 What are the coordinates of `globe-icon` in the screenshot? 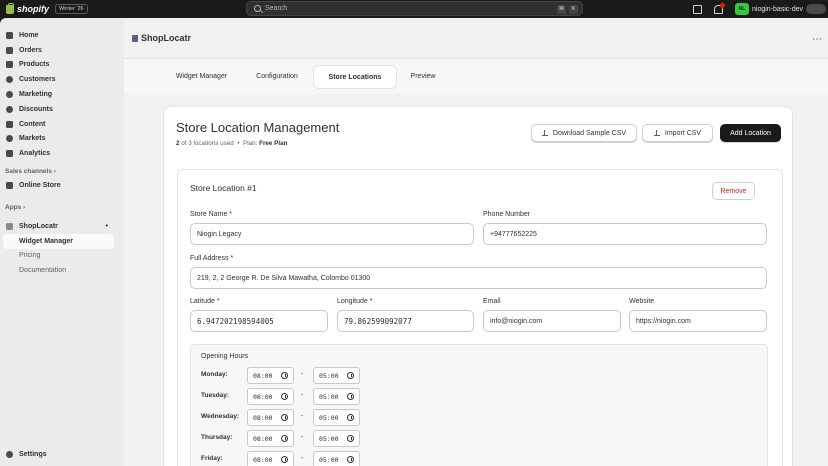 It's located at (9, 139).